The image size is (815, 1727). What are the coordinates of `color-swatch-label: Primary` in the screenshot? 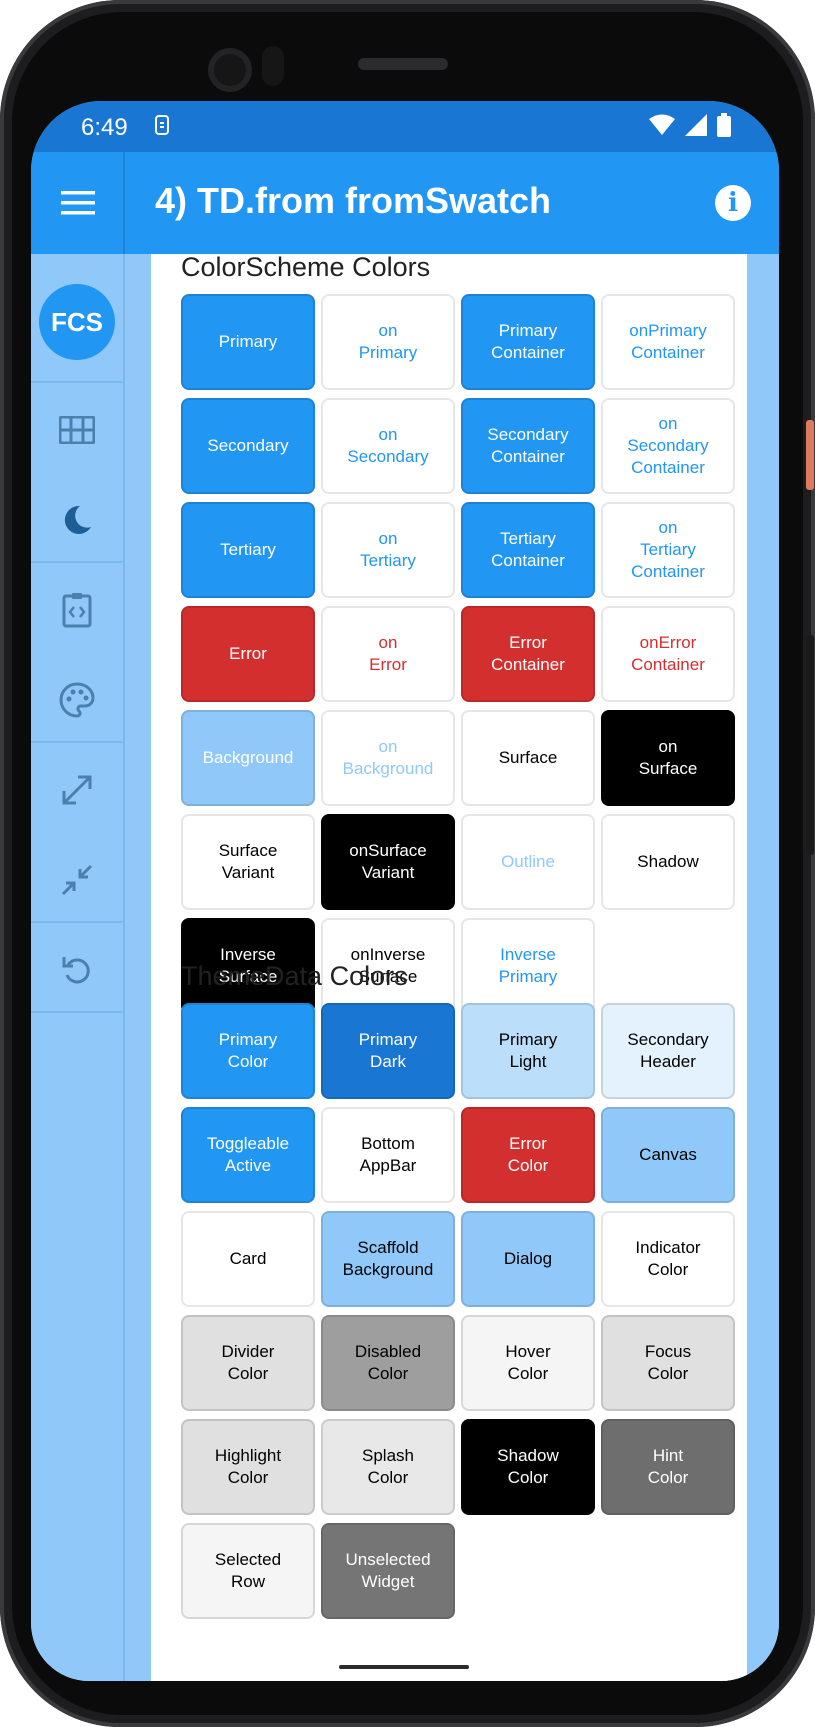 It's located at (248, 341).